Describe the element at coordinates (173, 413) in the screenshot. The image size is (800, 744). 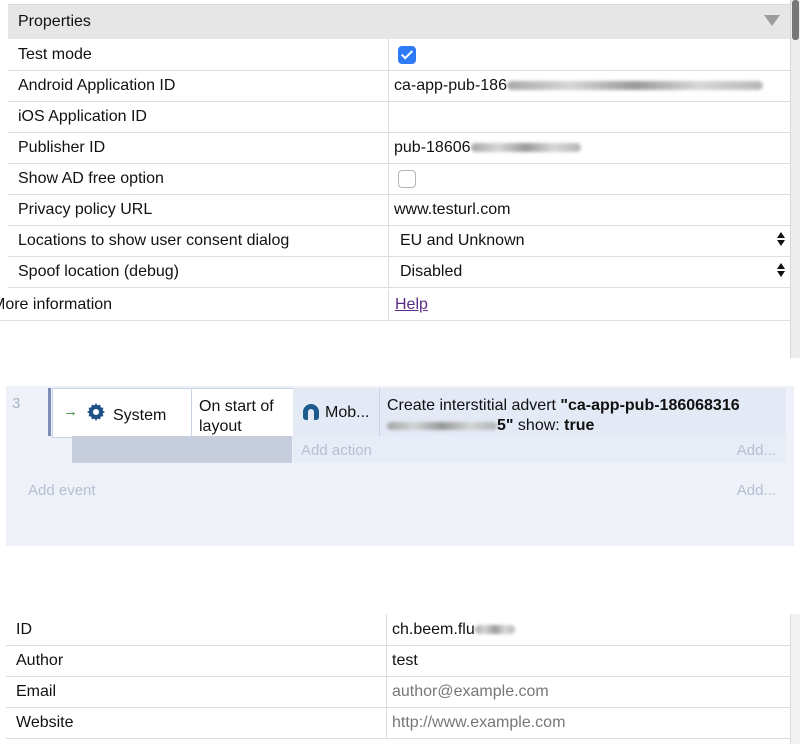
I see `event-condition: → System On start of layout` at that location.